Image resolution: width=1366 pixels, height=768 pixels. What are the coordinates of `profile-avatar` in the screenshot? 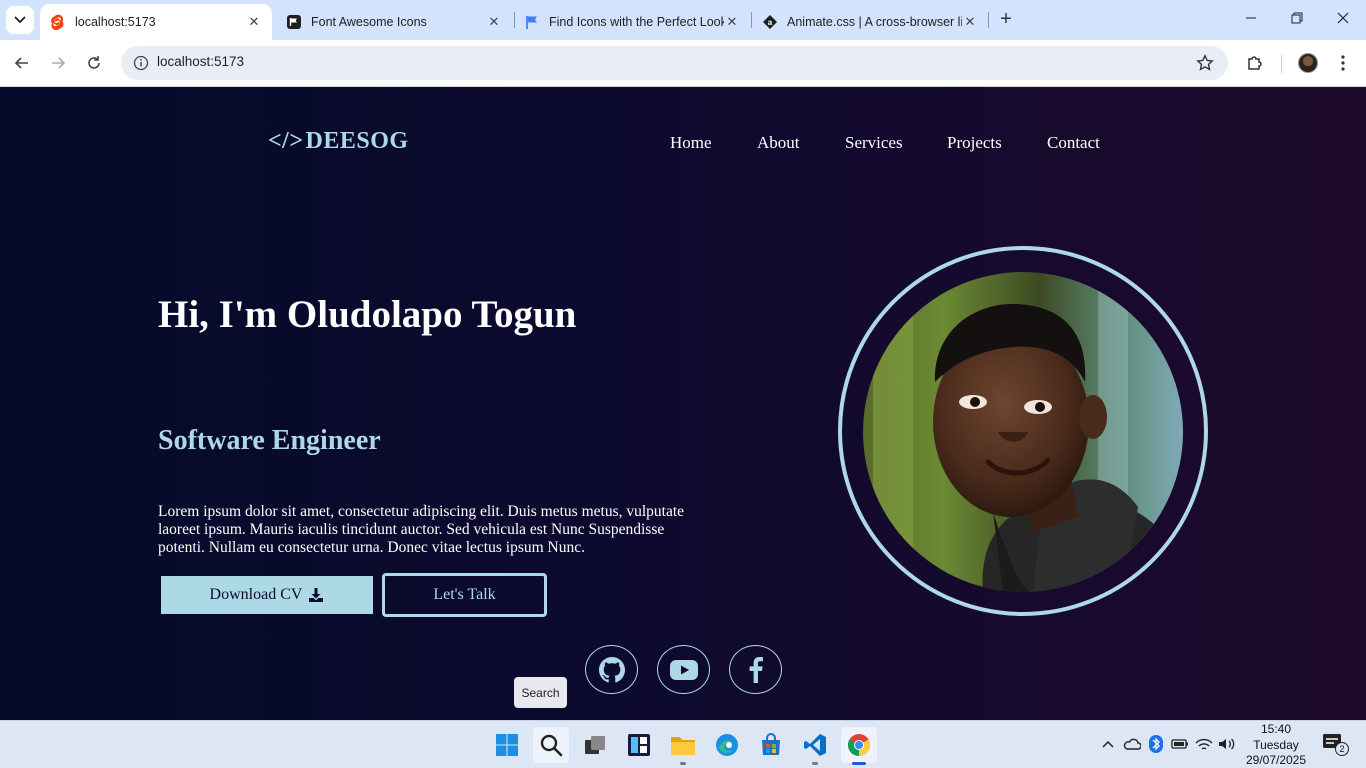 It's located at (1308, 63).